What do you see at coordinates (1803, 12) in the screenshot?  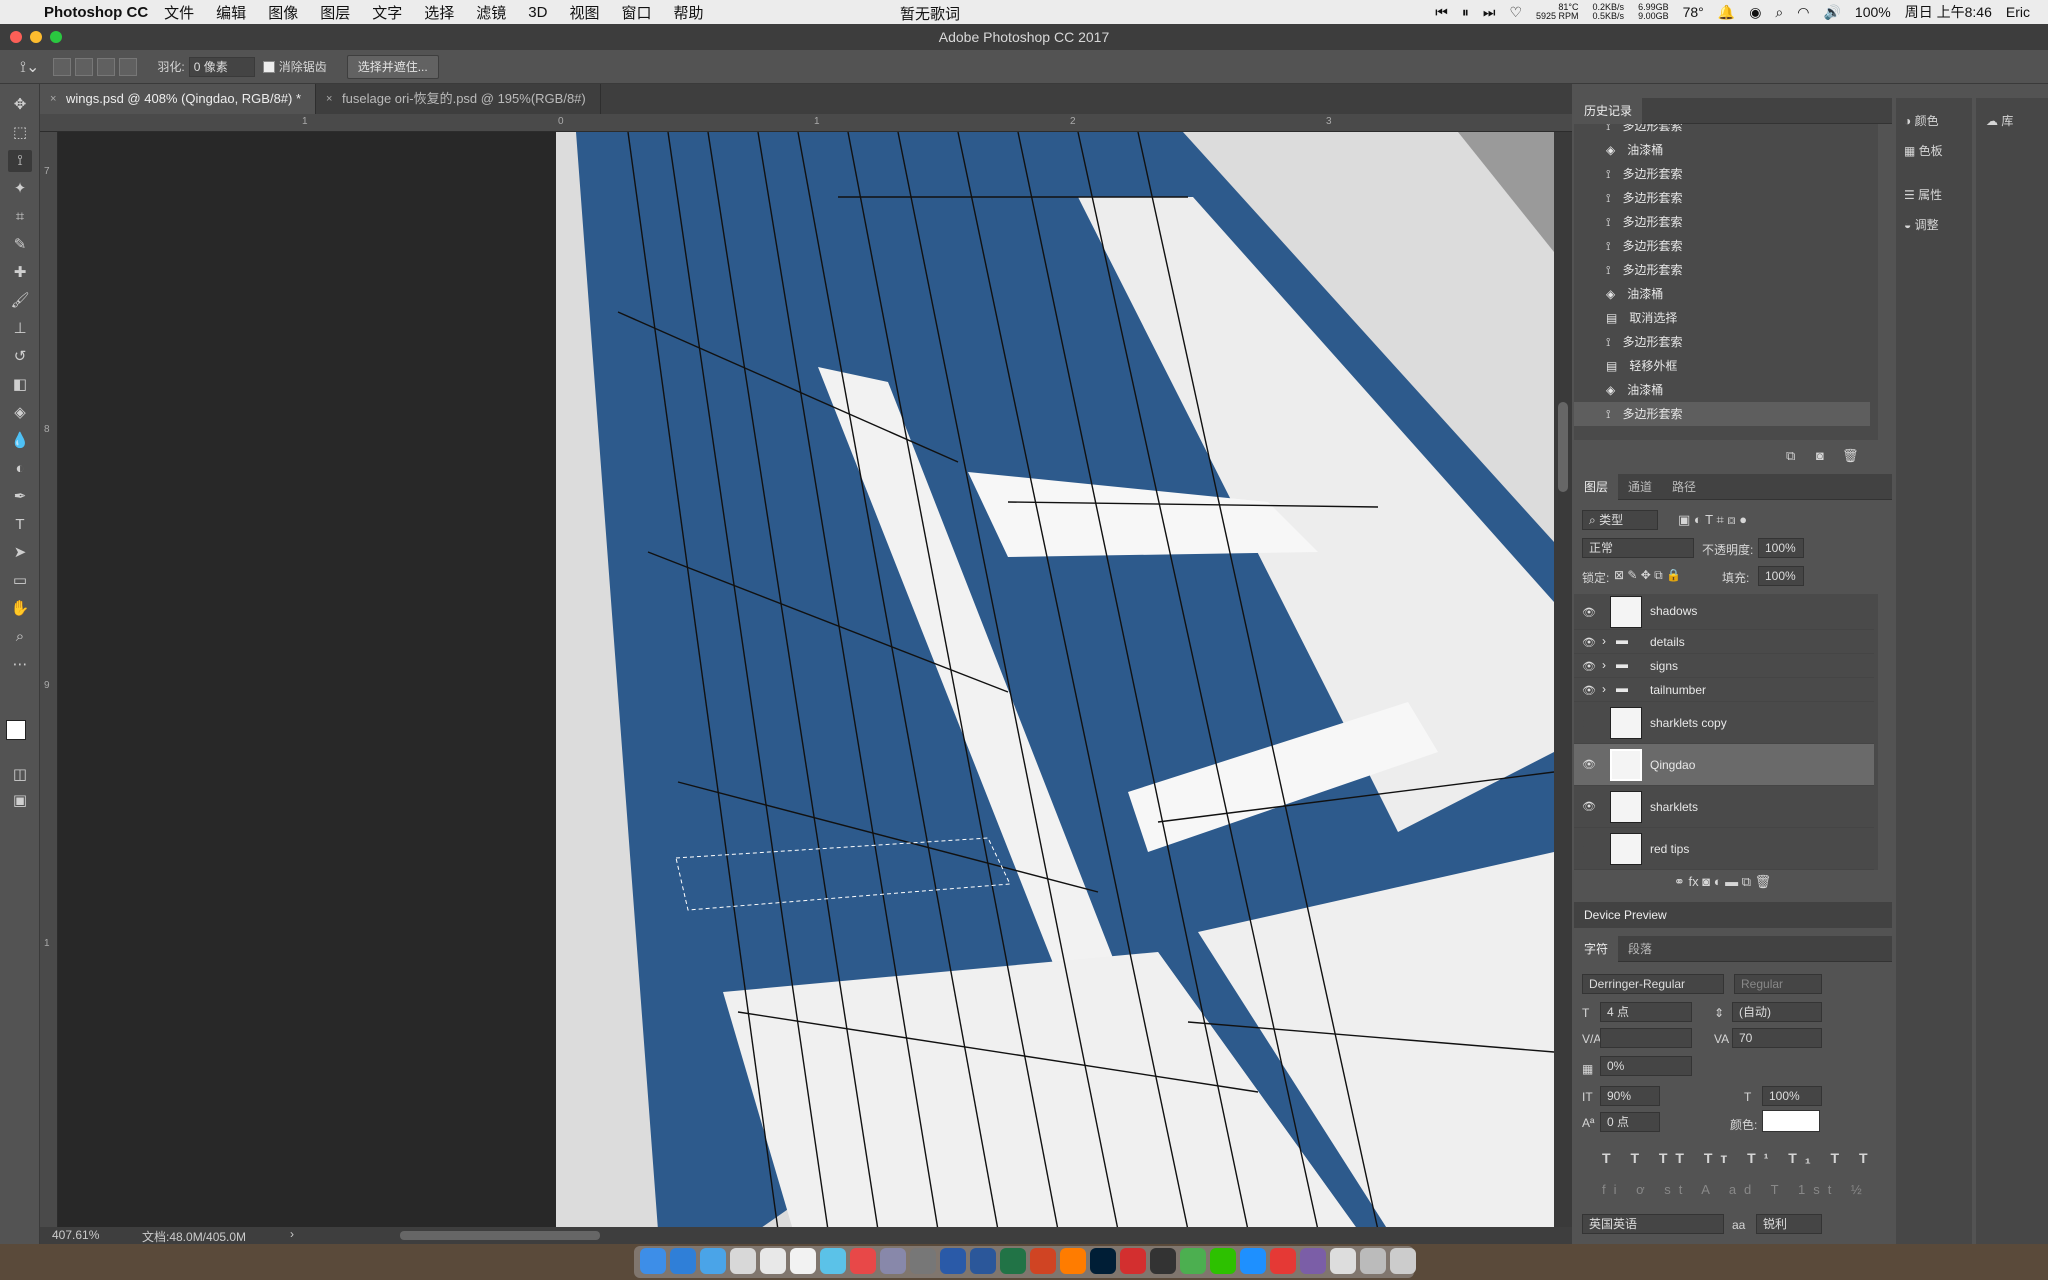 I see `wifi-icon: ◠` at bounding box center [1803, 12].